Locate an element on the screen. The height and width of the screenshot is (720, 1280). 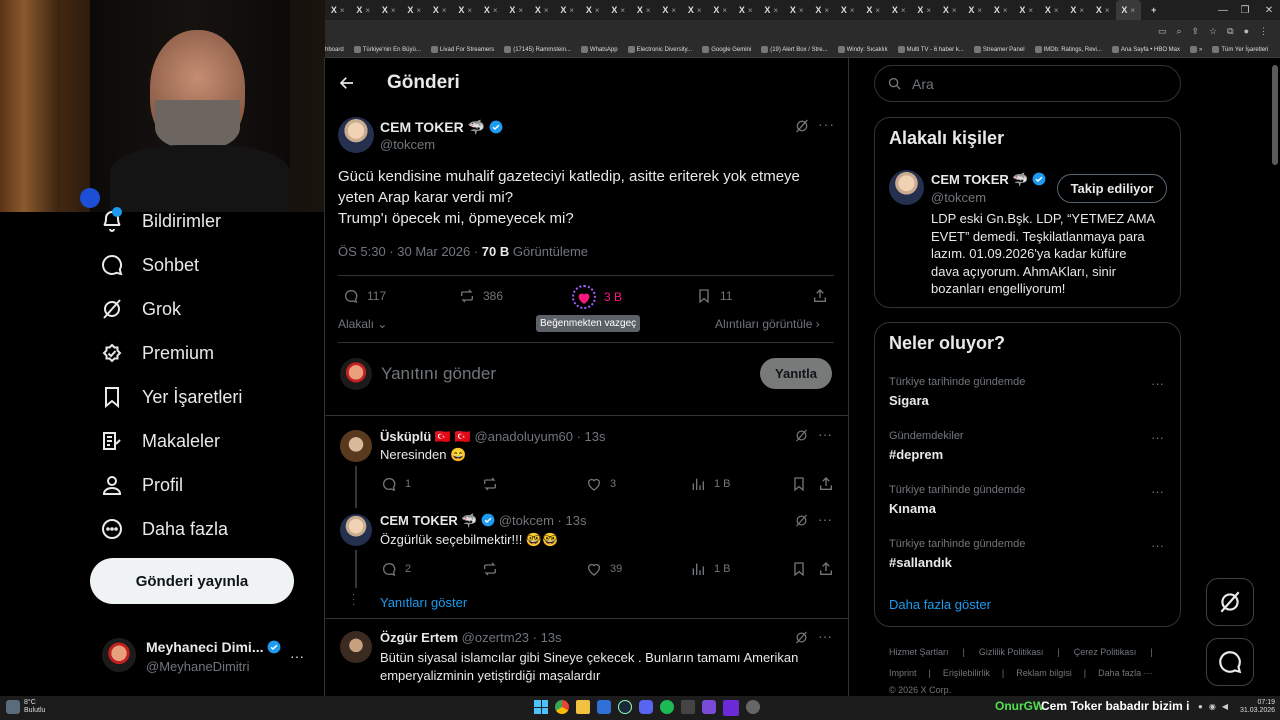
profile-icon: ● is located at coordinates (1246, 31).